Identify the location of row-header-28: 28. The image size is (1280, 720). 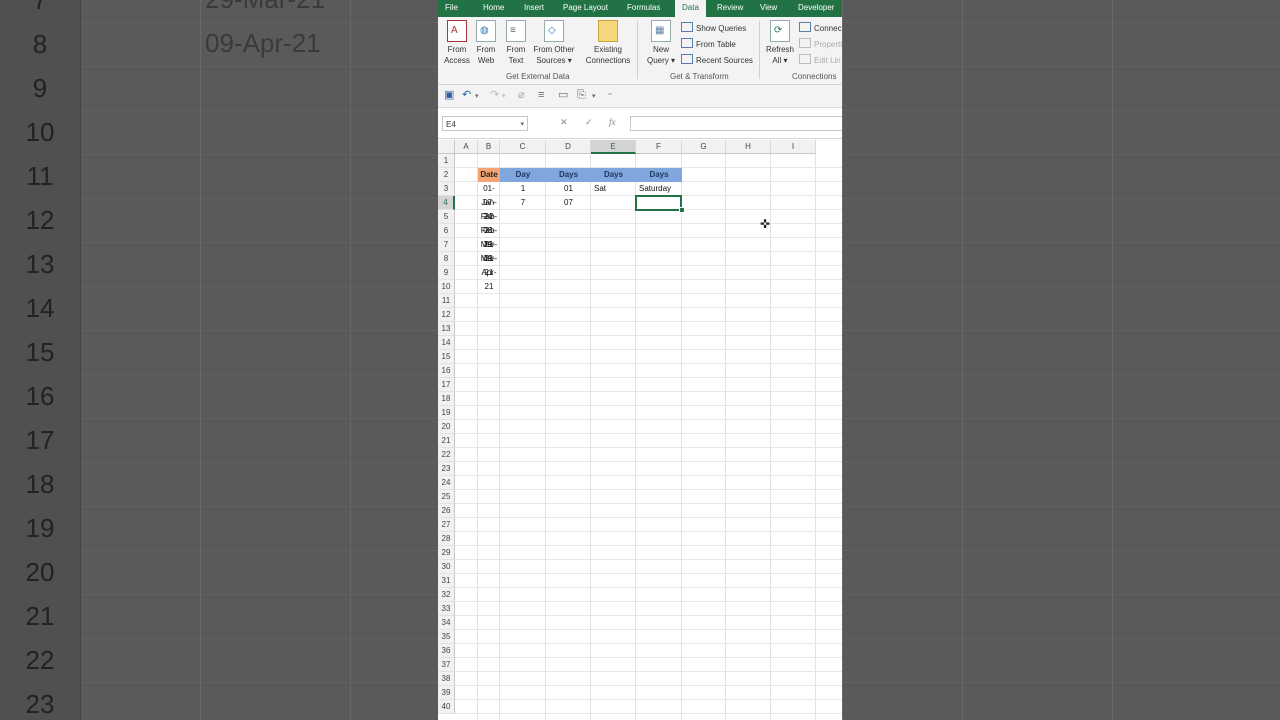
(446, 539).